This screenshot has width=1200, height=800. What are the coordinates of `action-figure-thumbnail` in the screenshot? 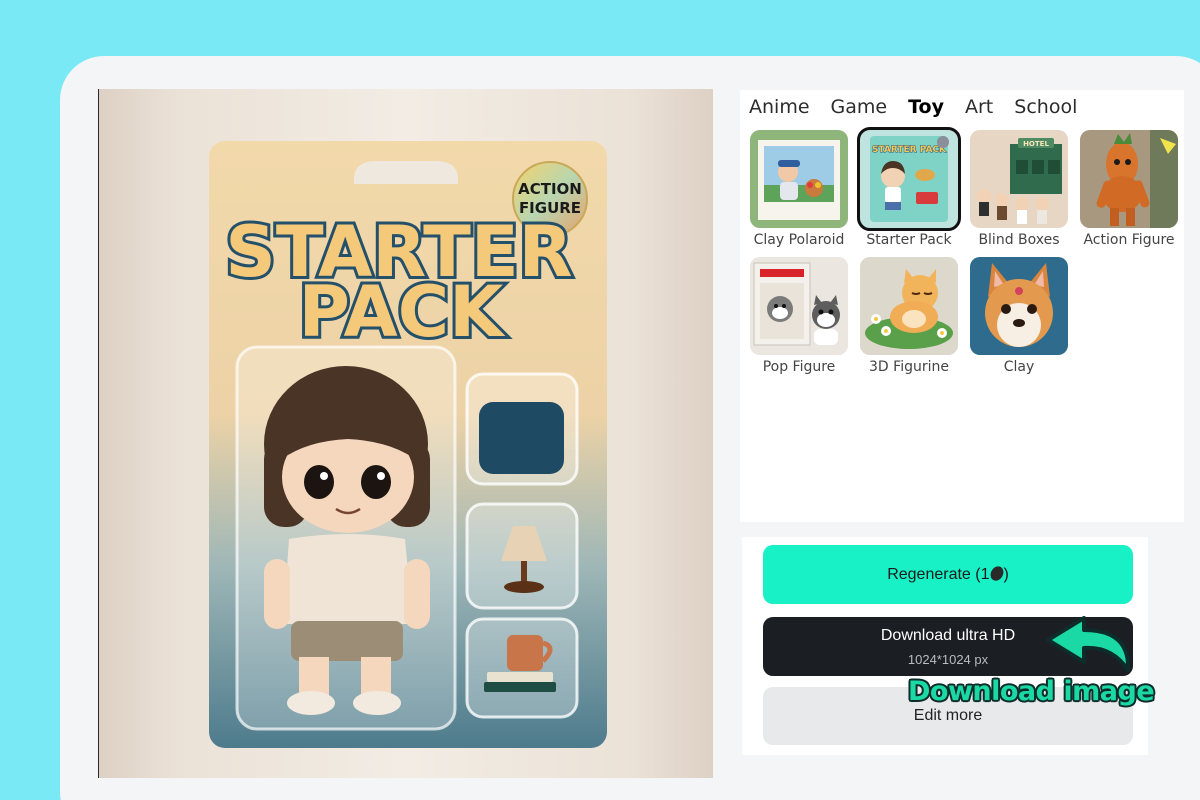 It's located at (1129, 179).